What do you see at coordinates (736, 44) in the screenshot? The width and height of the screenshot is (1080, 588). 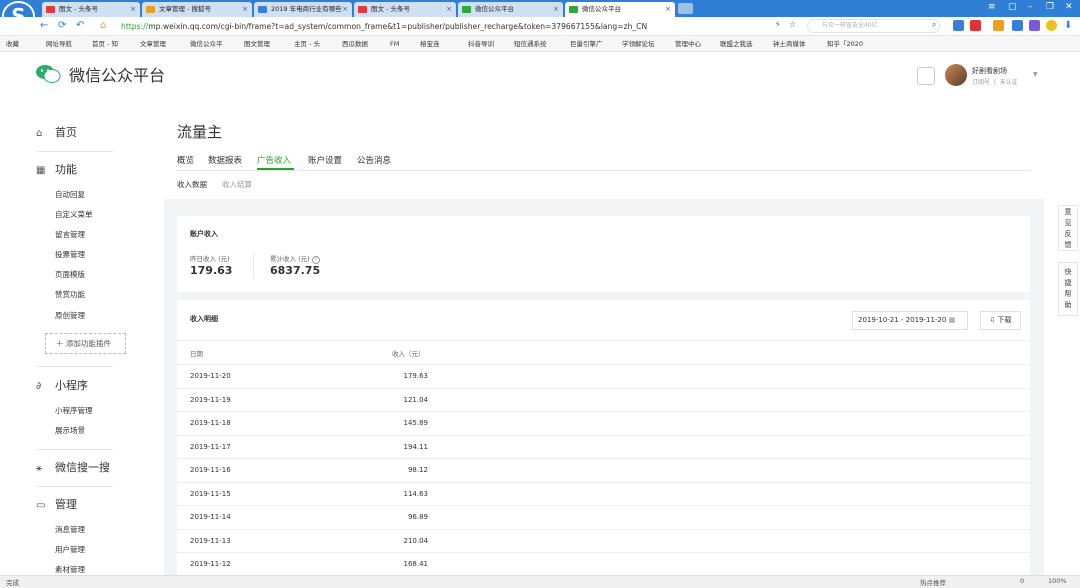 I see `bookmark-item: 联盟之我选` at bounding box center [736, 44].